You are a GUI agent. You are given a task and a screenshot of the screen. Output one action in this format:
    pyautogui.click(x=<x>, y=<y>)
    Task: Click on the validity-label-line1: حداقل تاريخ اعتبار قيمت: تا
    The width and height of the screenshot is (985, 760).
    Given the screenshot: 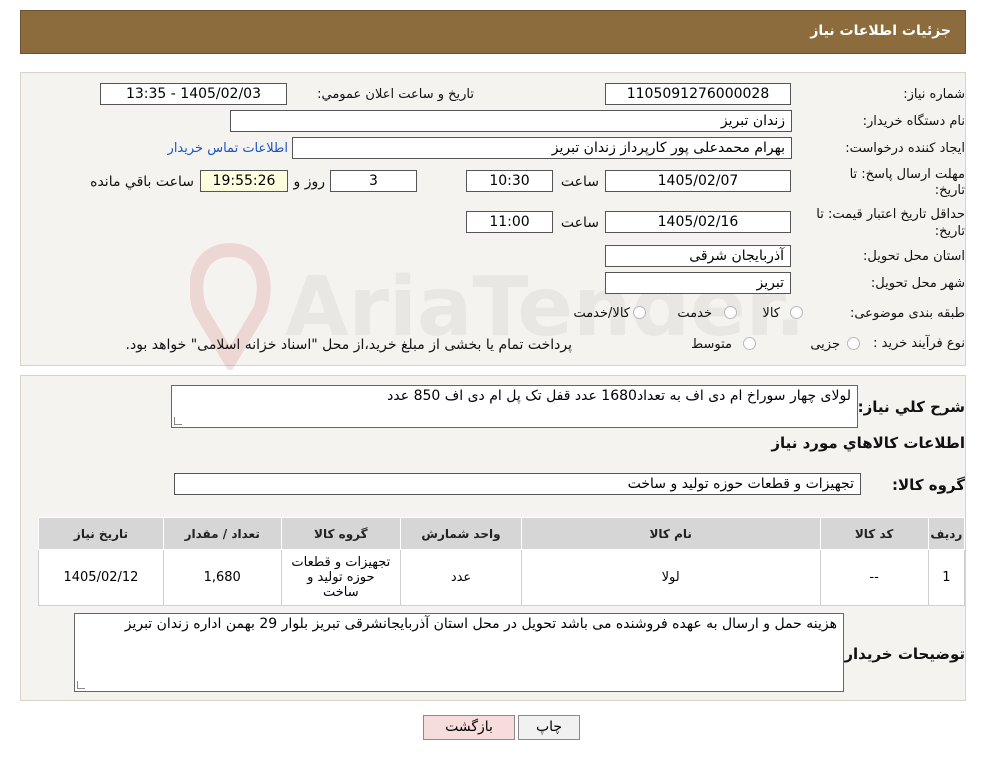 What is the action you would take?
    pyautogui.click(x=890, y=214)
    